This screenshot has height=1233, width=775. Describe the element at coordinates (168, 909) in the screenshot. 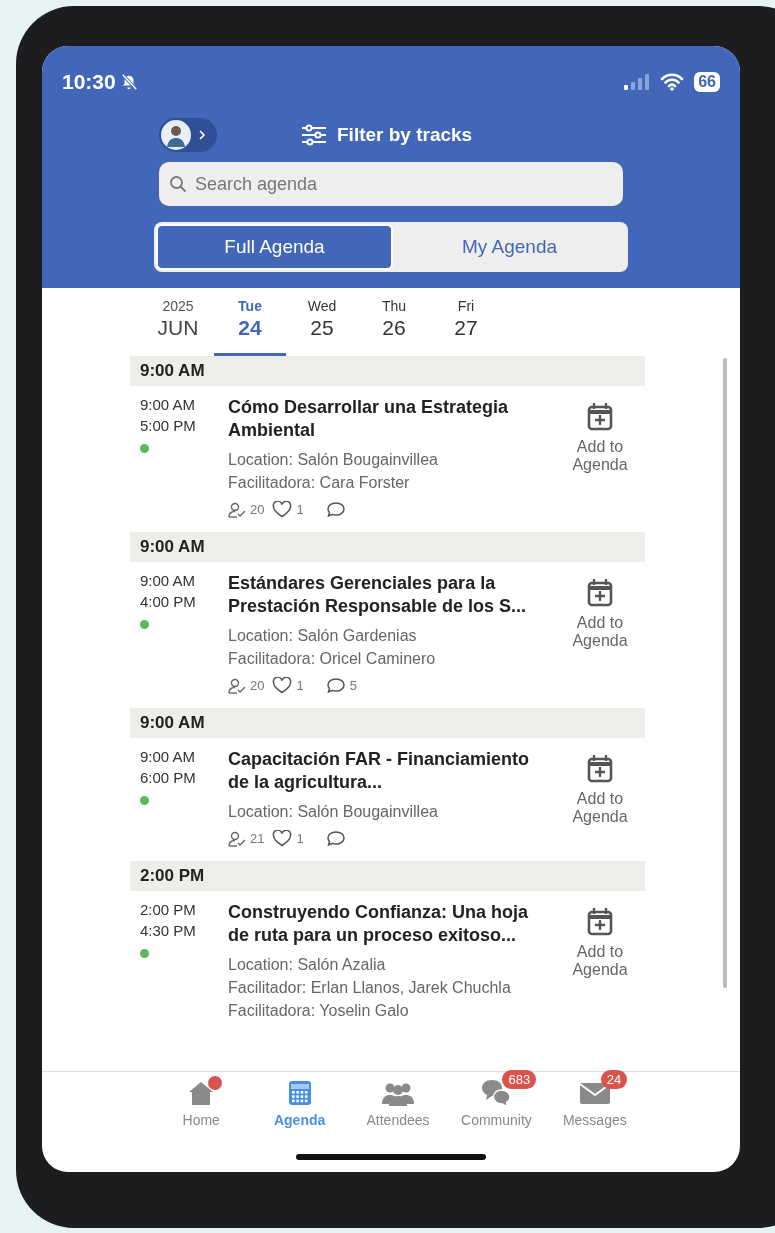

I see `start-time: 2:00 PM` at that location.